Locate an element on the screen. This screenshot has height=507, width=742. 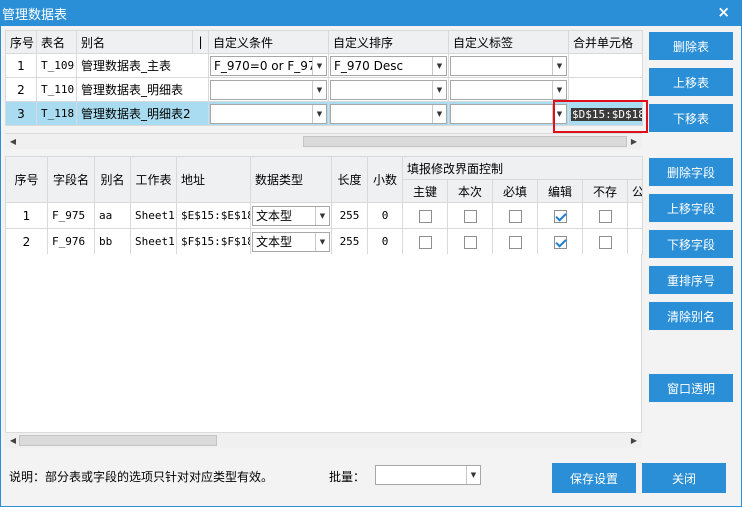
move-down-table-button: 下移表 is located at coordinates (691, 118).